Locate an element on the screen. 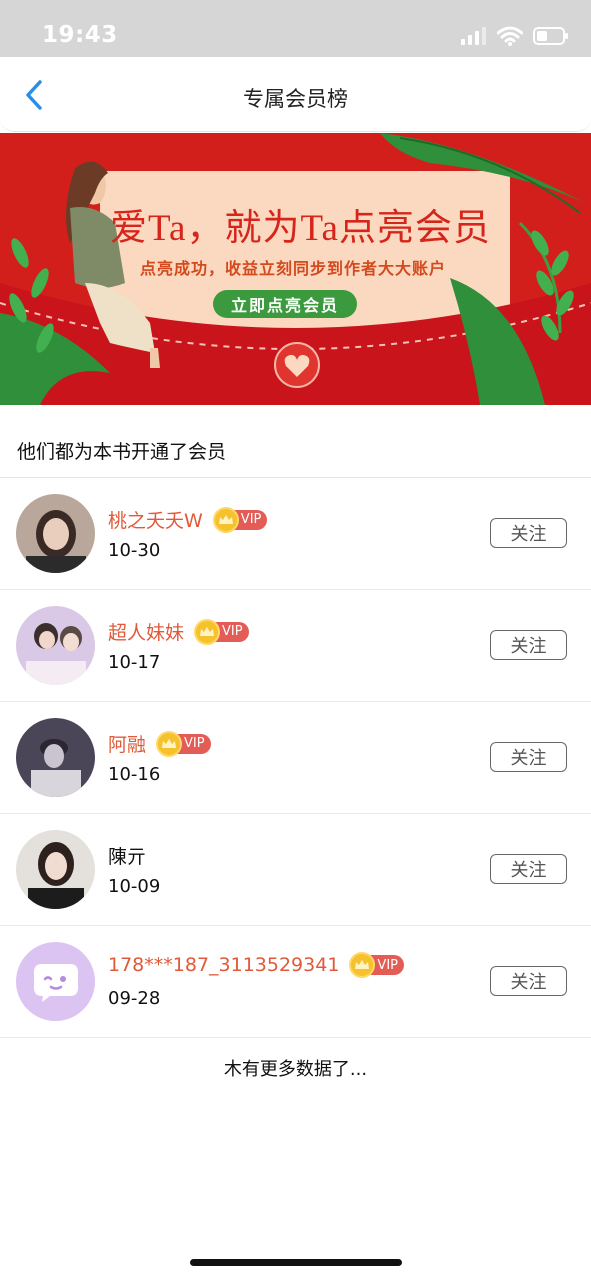 This screenshot has height=1280, width=591. member-name: 陳亓 is located at coordinates (127, 855).